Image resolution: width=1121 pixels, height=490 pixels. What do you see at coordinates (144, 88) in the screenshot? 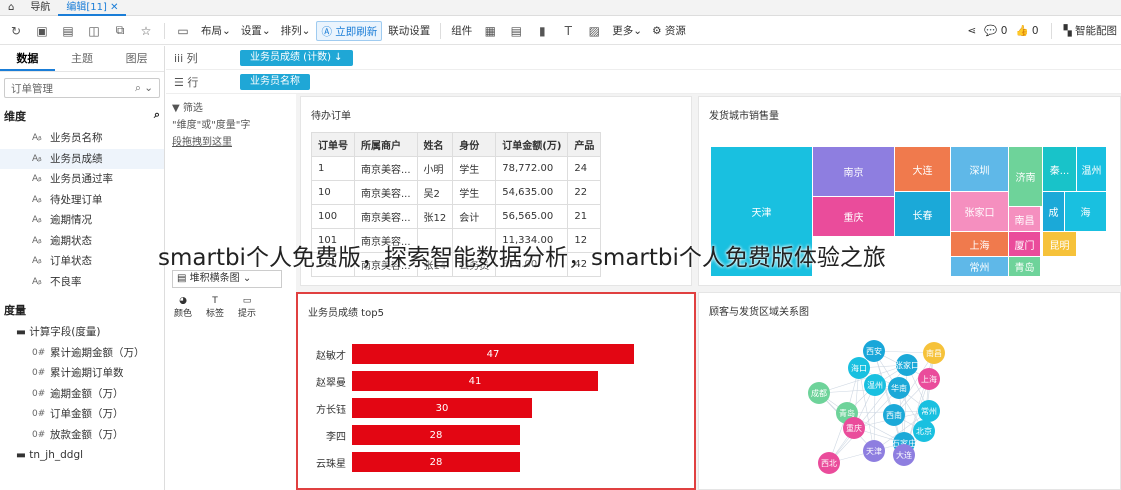
I see `search-icon: ⌕ ⌄` at bounding box center [144, 88].